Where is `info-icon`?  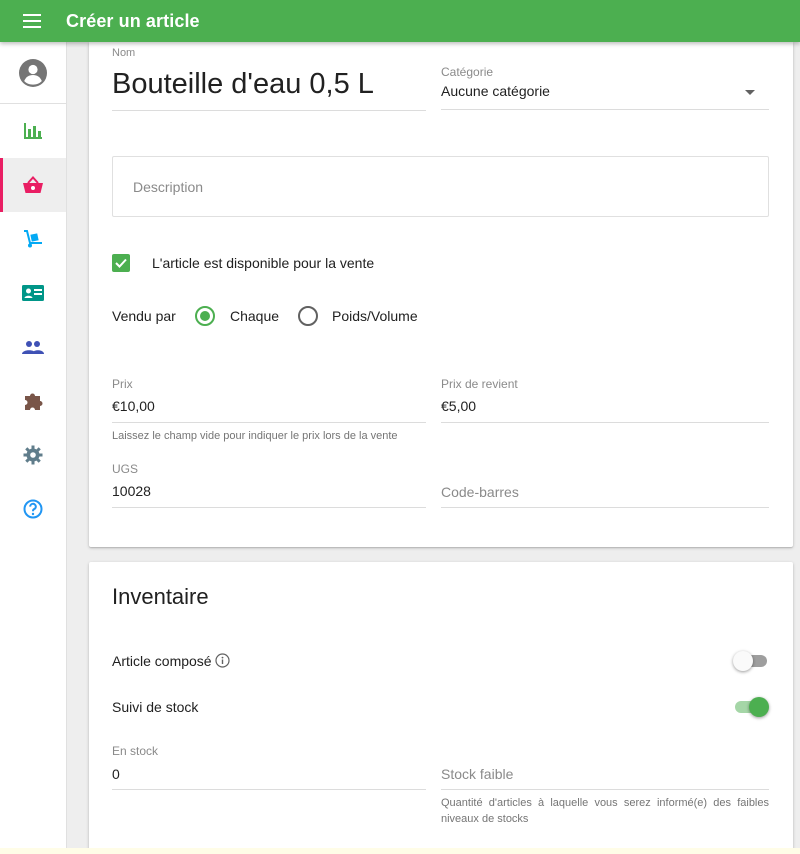 info-icon is located at coordinates (222, 660).